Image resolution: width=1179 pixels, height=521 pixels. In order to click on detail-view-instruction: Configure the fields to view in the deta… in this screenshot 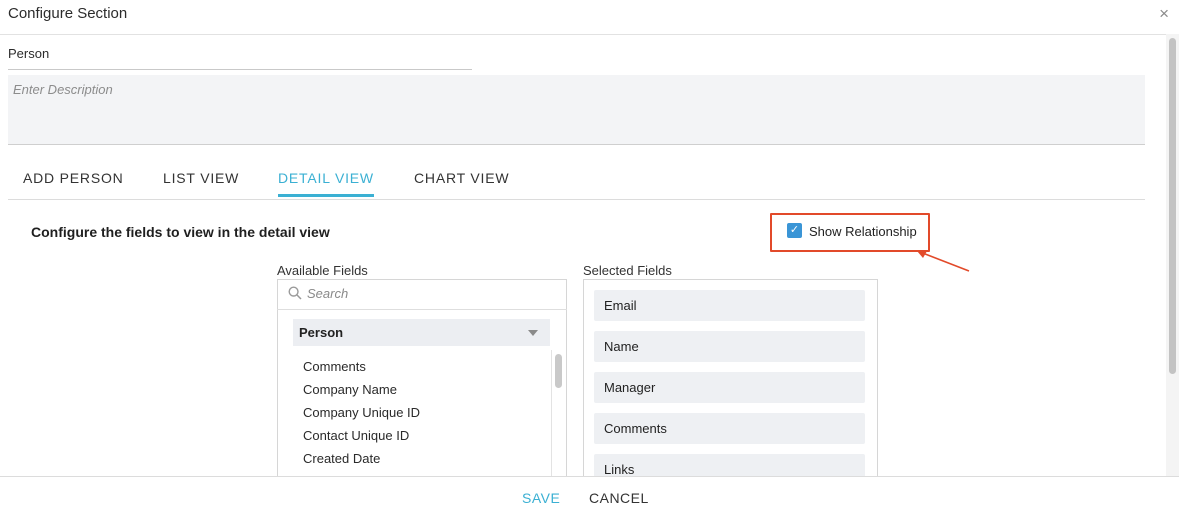, I will do `click(180, 232)`.